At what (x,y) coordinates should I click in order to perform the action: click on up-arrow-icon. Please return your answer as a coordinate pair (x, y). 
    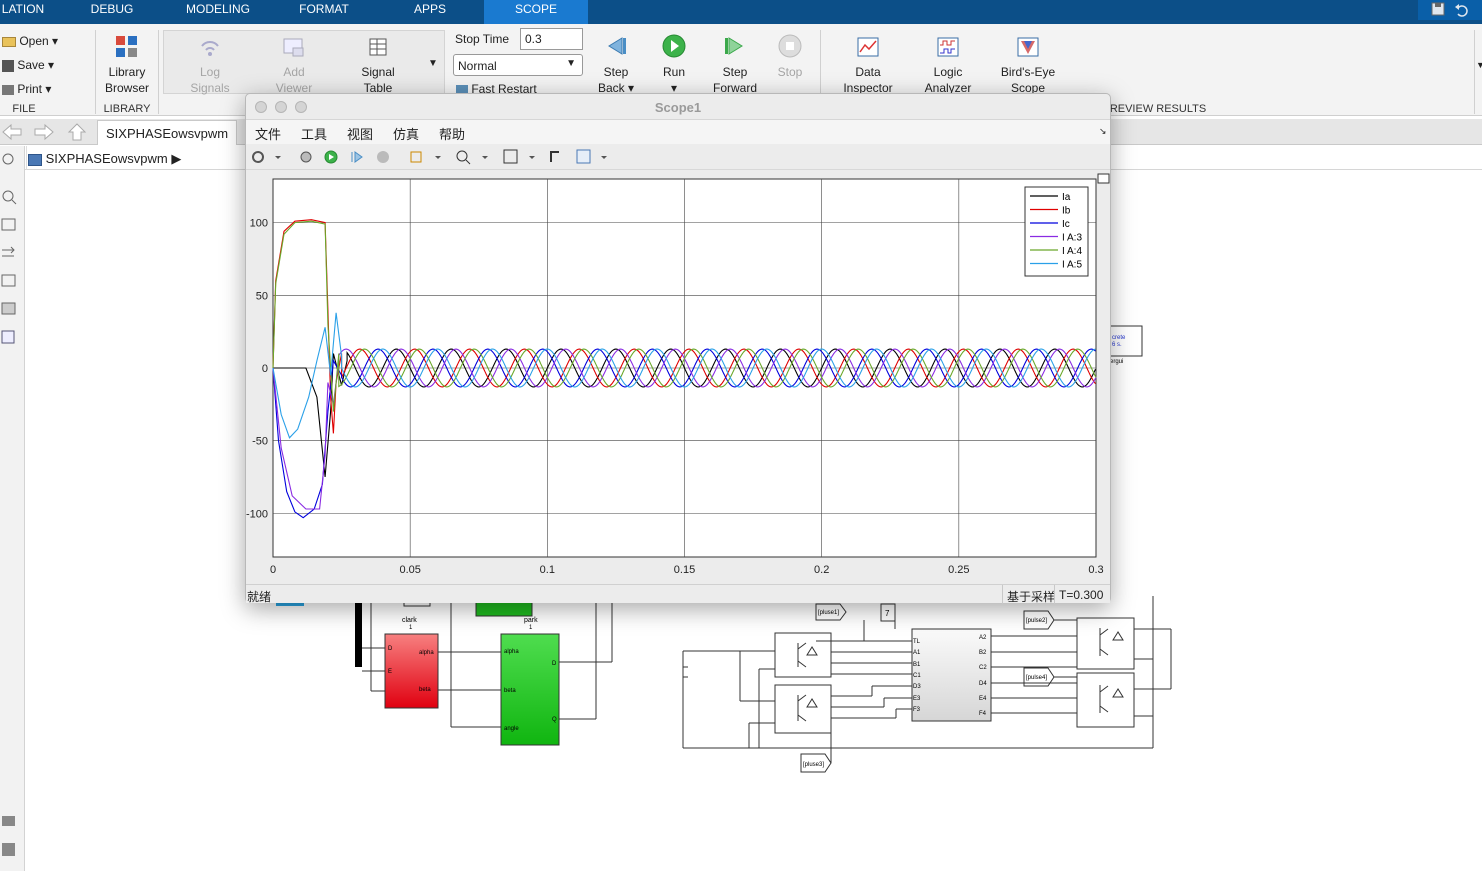
    Looking at the image, I should click on (77, 132).